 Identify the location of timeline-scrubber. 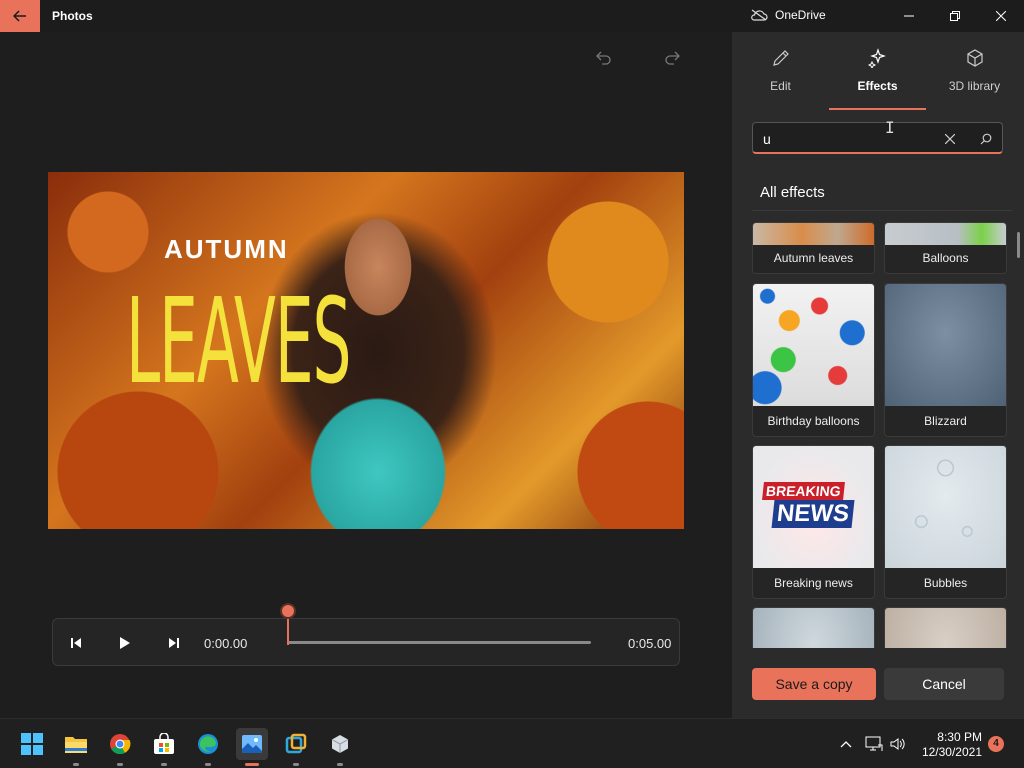
(439, 642).